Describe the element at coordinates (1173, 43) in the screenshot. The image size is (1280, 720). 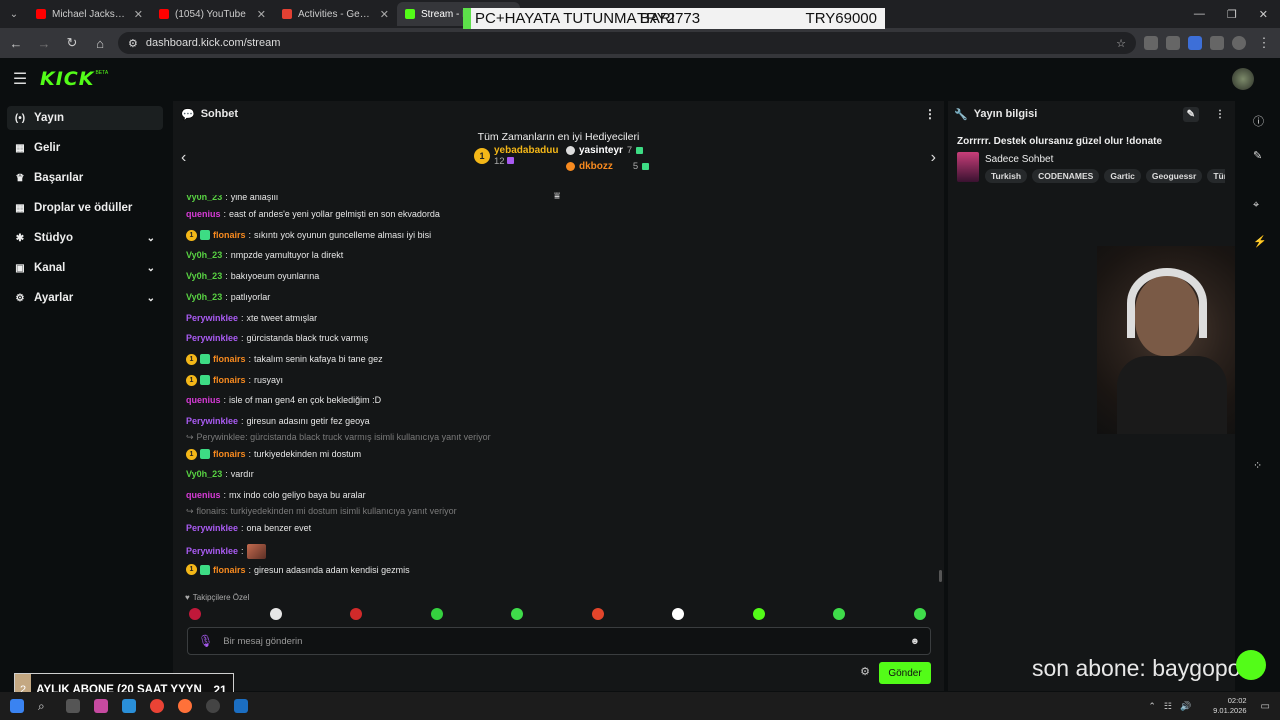
I see `shield-icon` at that location.